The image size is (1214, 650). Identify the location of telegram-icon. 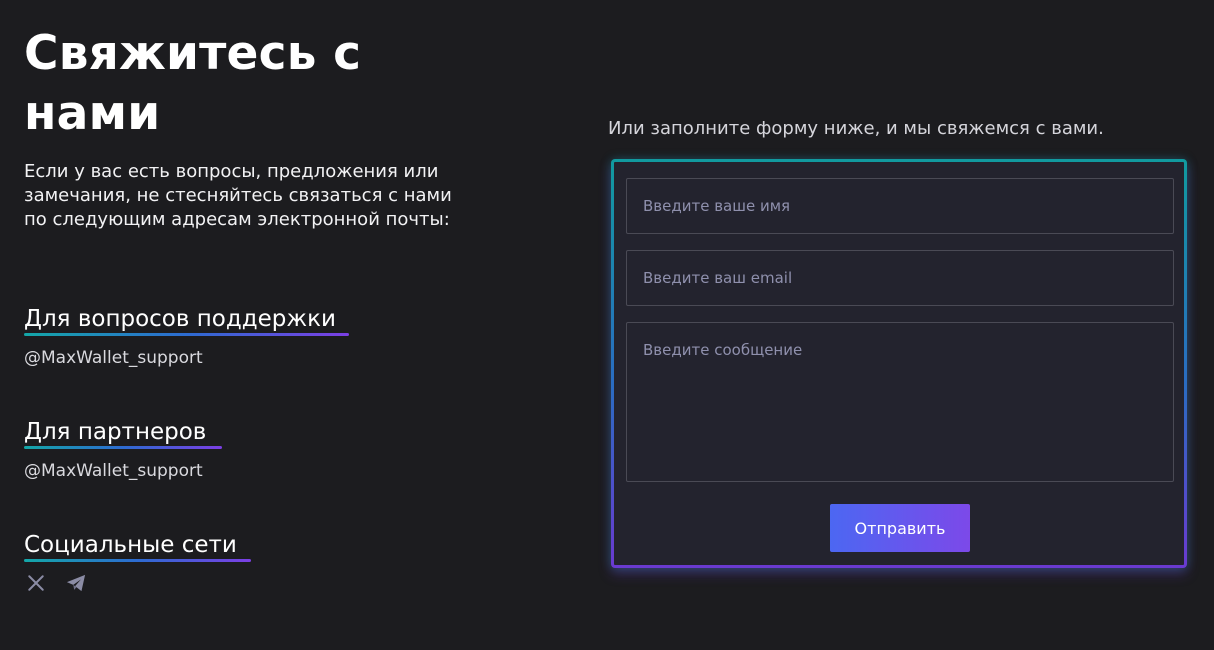
(76, 583).